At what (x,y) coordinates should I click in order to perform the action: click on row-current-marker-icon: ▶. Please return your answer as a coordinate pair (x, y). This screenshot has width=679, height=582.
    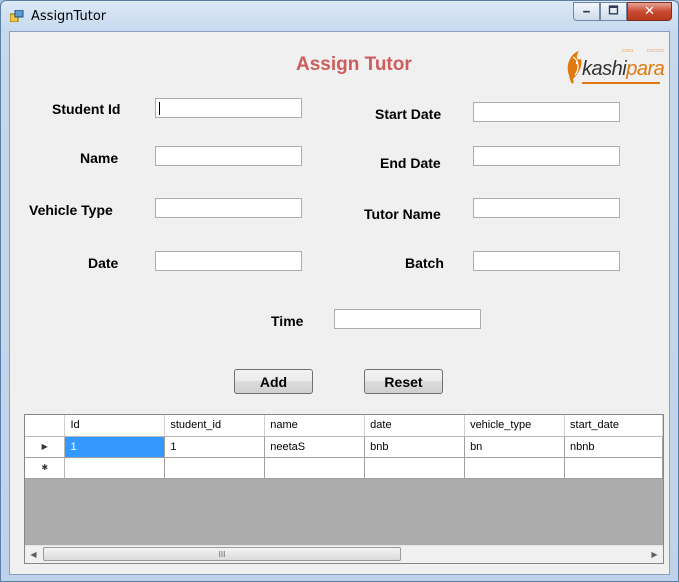
    Looking at the image, I should click on (45, 447).